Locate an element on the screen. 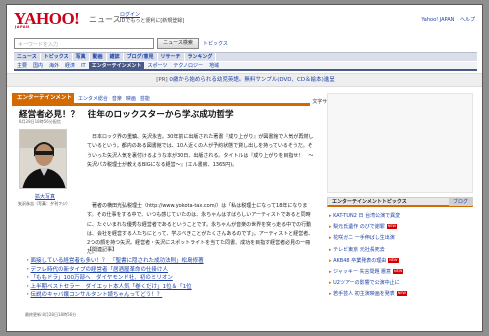  sidebar-topic-text: テレビ東京 元社長死去 is located at coordinates (359, 249).